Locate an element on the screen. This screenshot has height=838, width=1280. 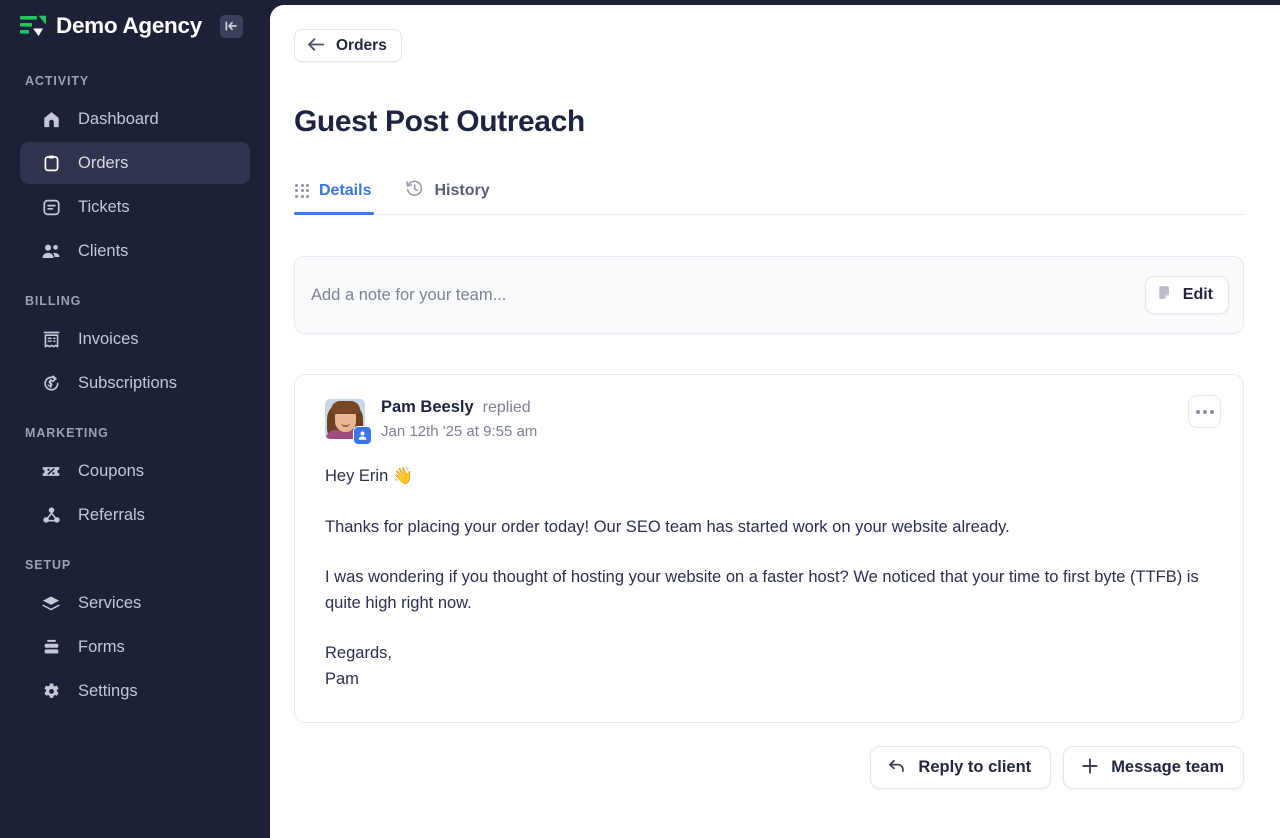
sidebar-section-heading: ACTIVITY is located at coordinates (57, 81).